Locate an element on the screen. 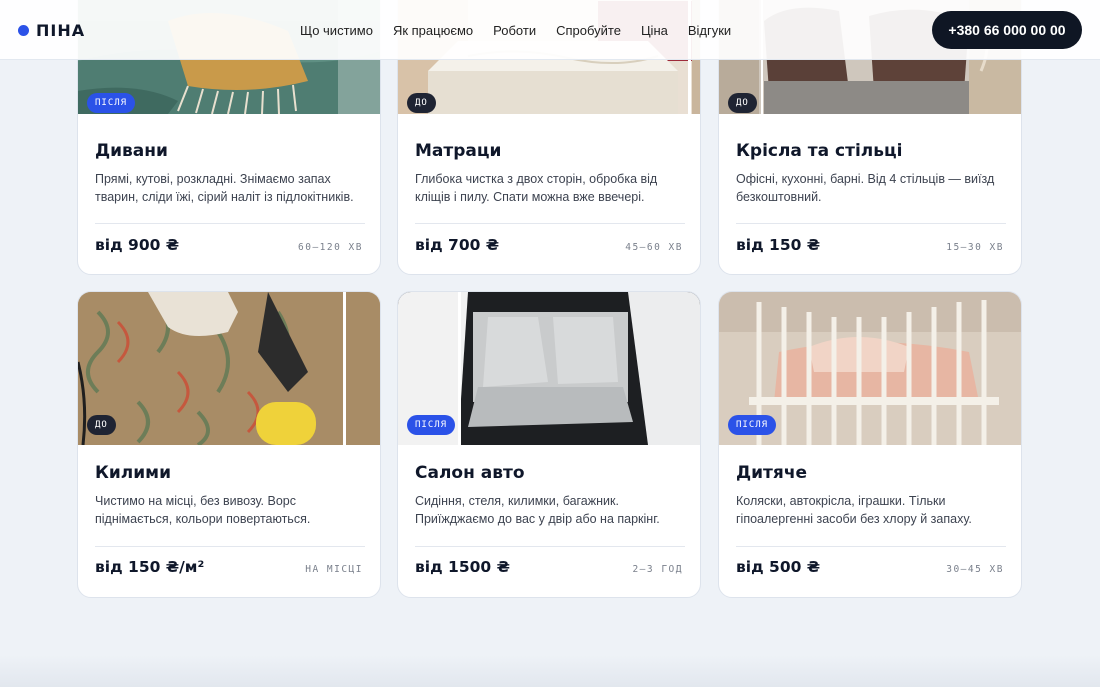 This screenshot has width=1100, height=687. card-title: Дивани is located at coordinates (131, 151).